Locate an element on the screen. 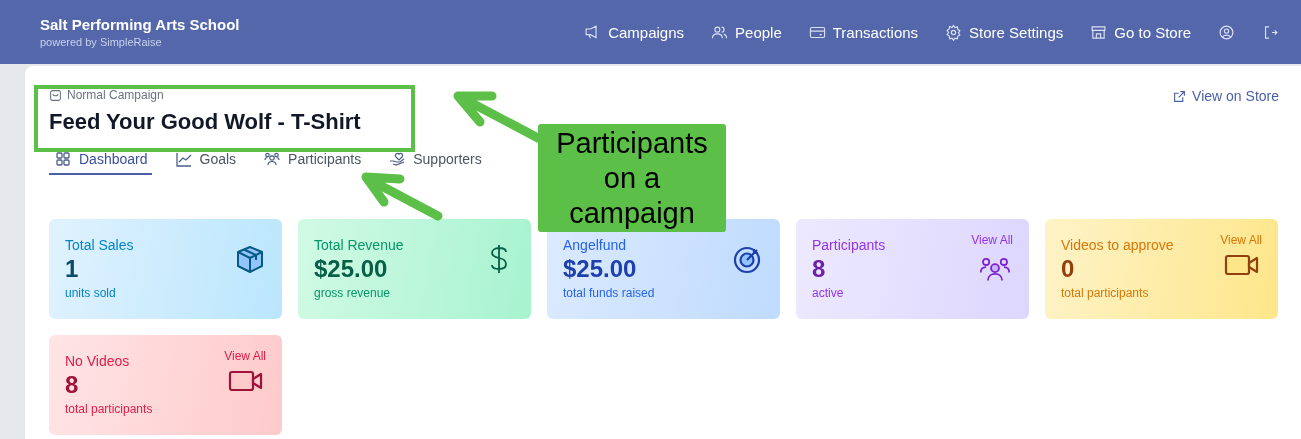 This screenshot has width=1301, height=439. nav-link: Go to Store is located at coordinates (1140, 32).